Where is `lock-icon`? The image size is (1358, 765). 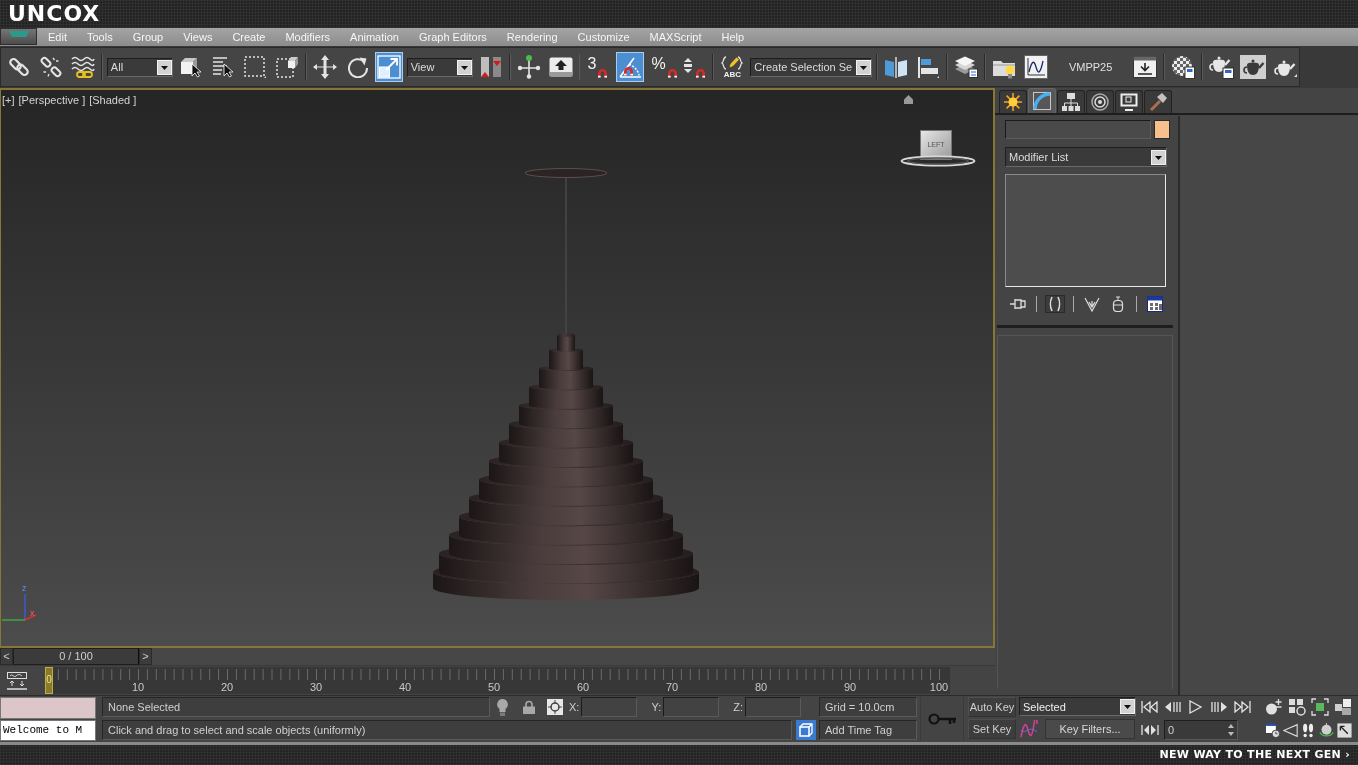
lock-icon is located at coordinates (529, 707).